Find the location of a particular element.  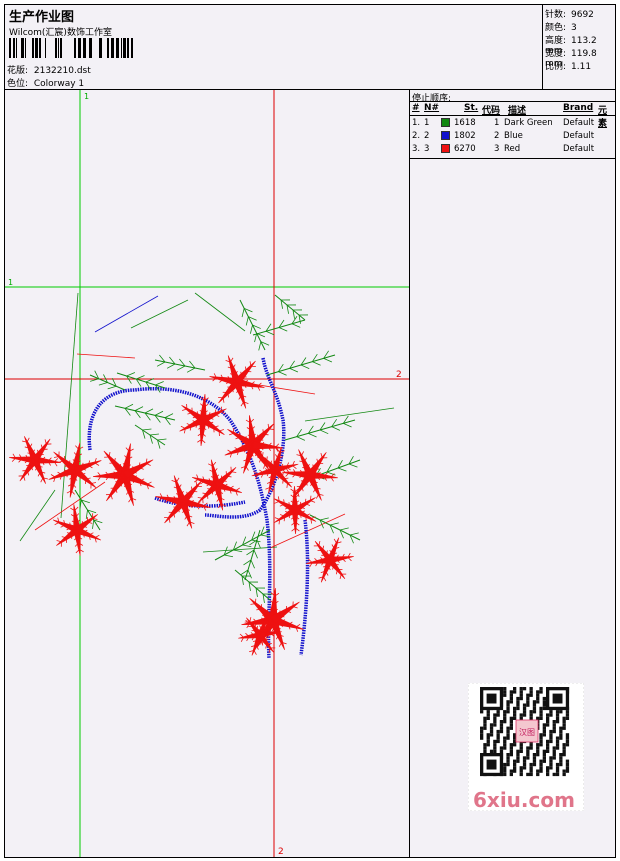

col-stitches: St. is located at coordinates (471, 108).